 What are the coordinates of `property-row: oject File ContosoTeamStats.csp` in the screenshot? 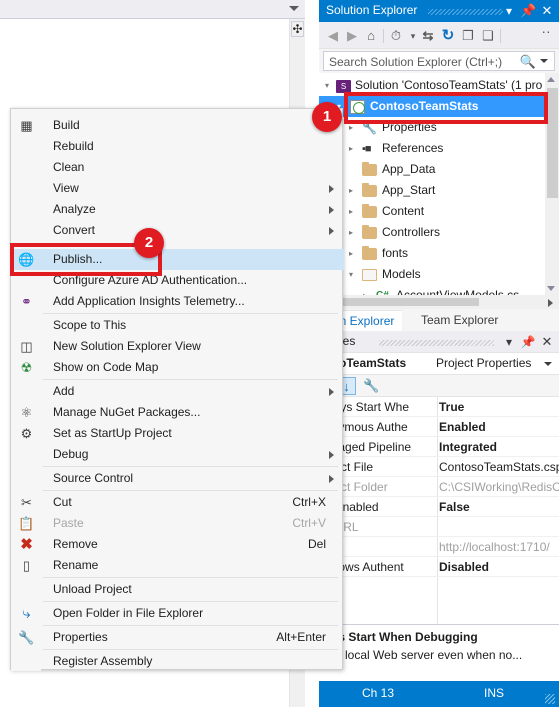 It's located at (439, 467).